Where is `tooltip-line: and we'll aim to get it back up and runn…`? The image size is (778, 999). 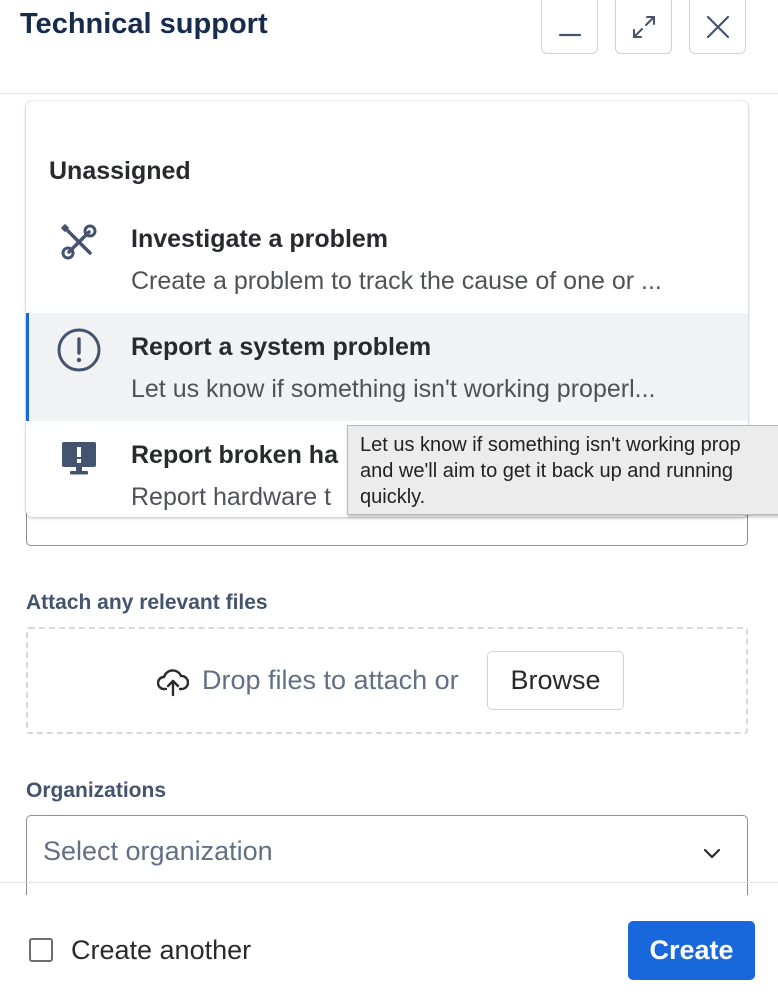
tooltip-line: and we'll aim to get it back up and runn… is located at coordinates (546, 471).